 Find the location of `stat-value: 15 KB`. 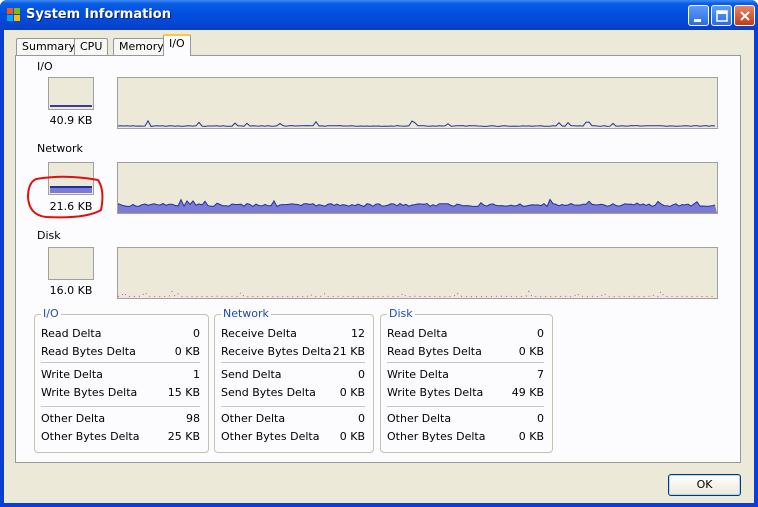

stat-value: 15 KB is located at coordinates (183, 392).